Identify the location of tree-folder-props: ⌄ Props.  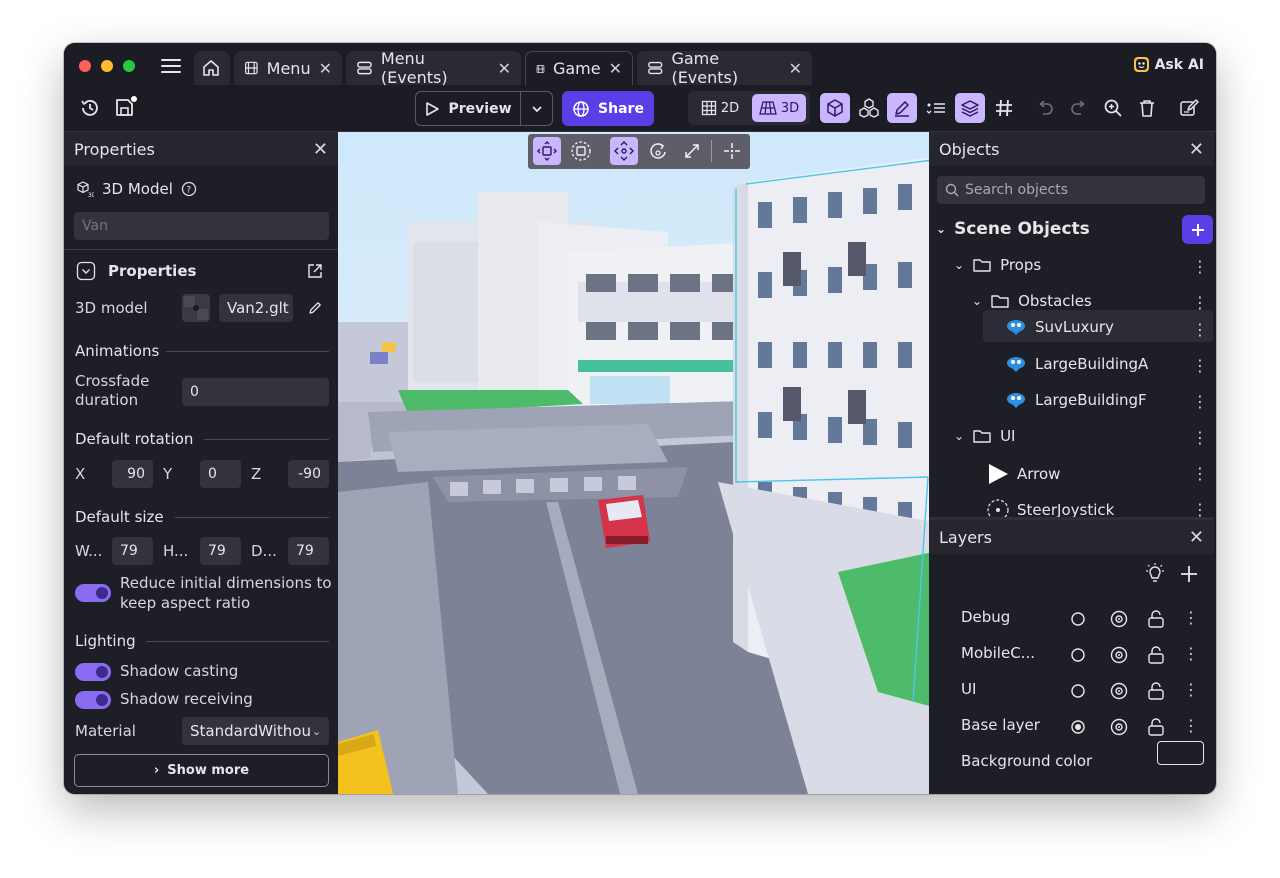
(997, 265).